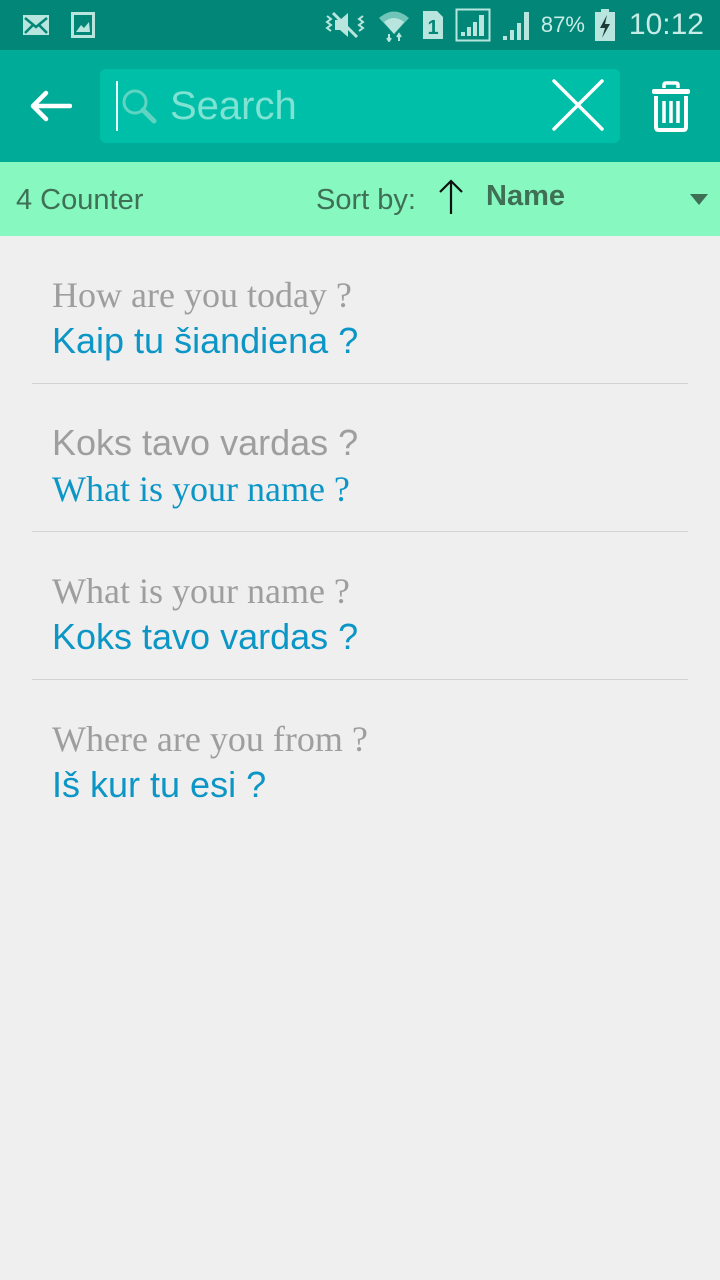  What do you see at coordinates (345, 25) in the screenshot?
I see `vibrate-mute-icon` at bounding box center [345, 25].